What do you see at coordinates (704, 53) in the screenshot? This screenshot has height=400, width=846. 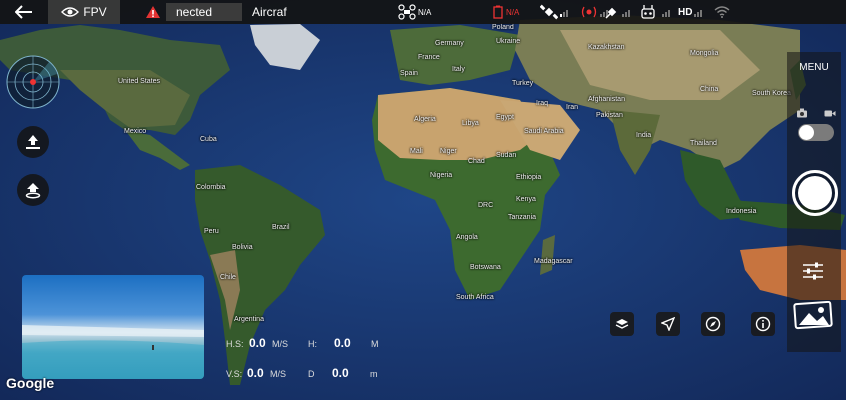 I see `map-label: Mongolia` at bounding box center [704, 53].